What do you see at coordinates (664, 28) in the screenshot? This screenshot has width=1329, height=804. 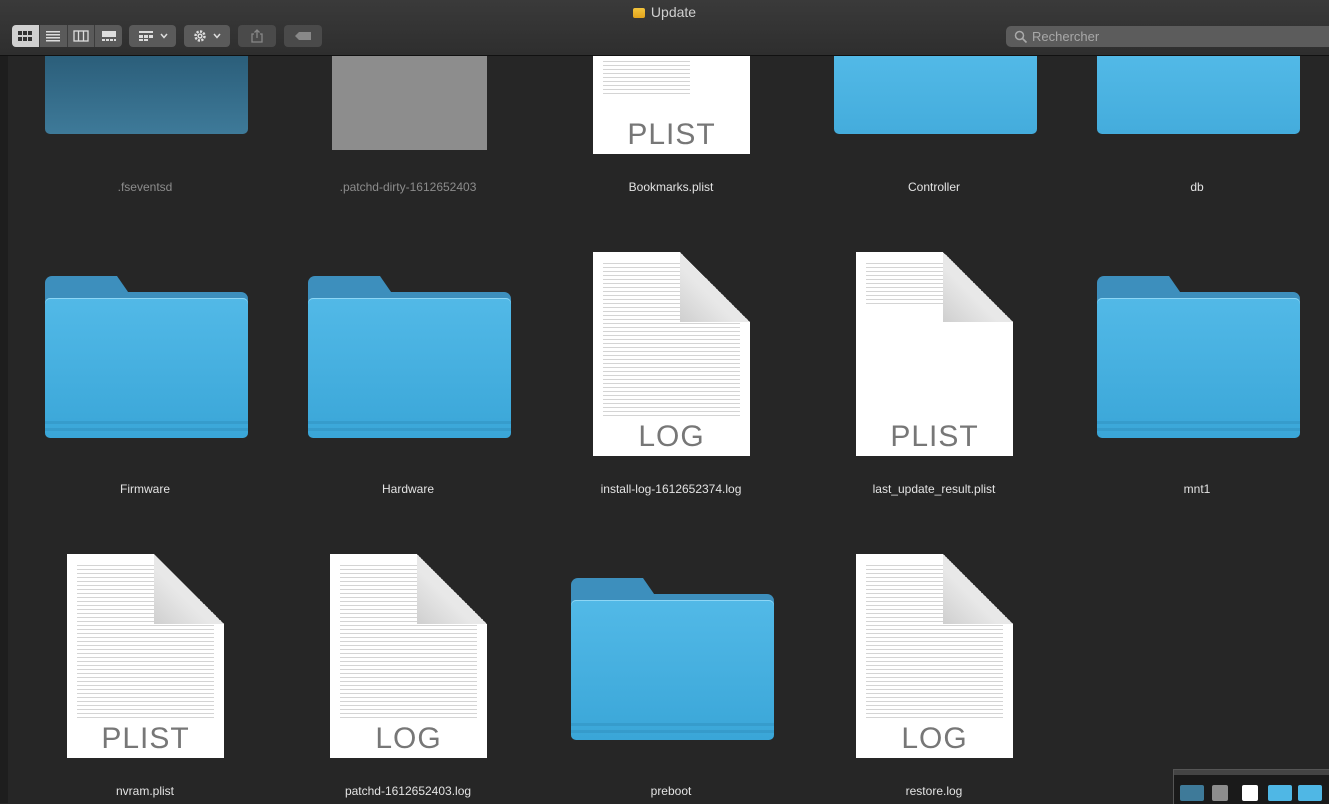 I see `window-titlebar: Update` at bounding box center [664, 28].